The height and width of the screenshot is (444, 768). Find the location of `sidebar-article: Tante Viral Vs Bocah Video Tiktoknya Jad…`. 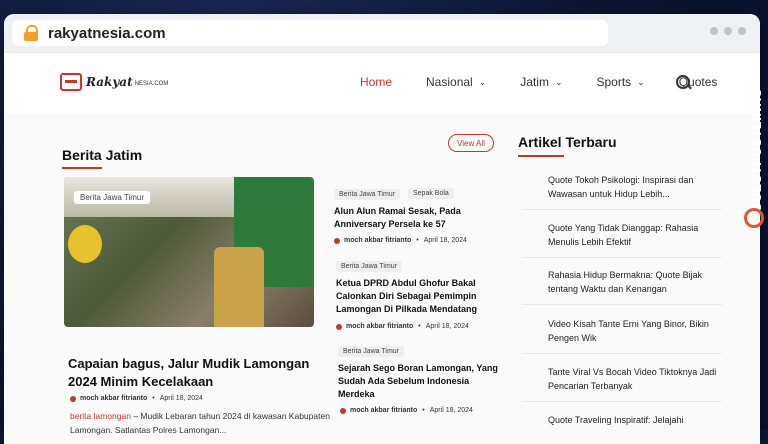

sidebar-article: Tante Viral Vs Bocah Video Tiktoknya Jad… is located at coordinates (622, 383).